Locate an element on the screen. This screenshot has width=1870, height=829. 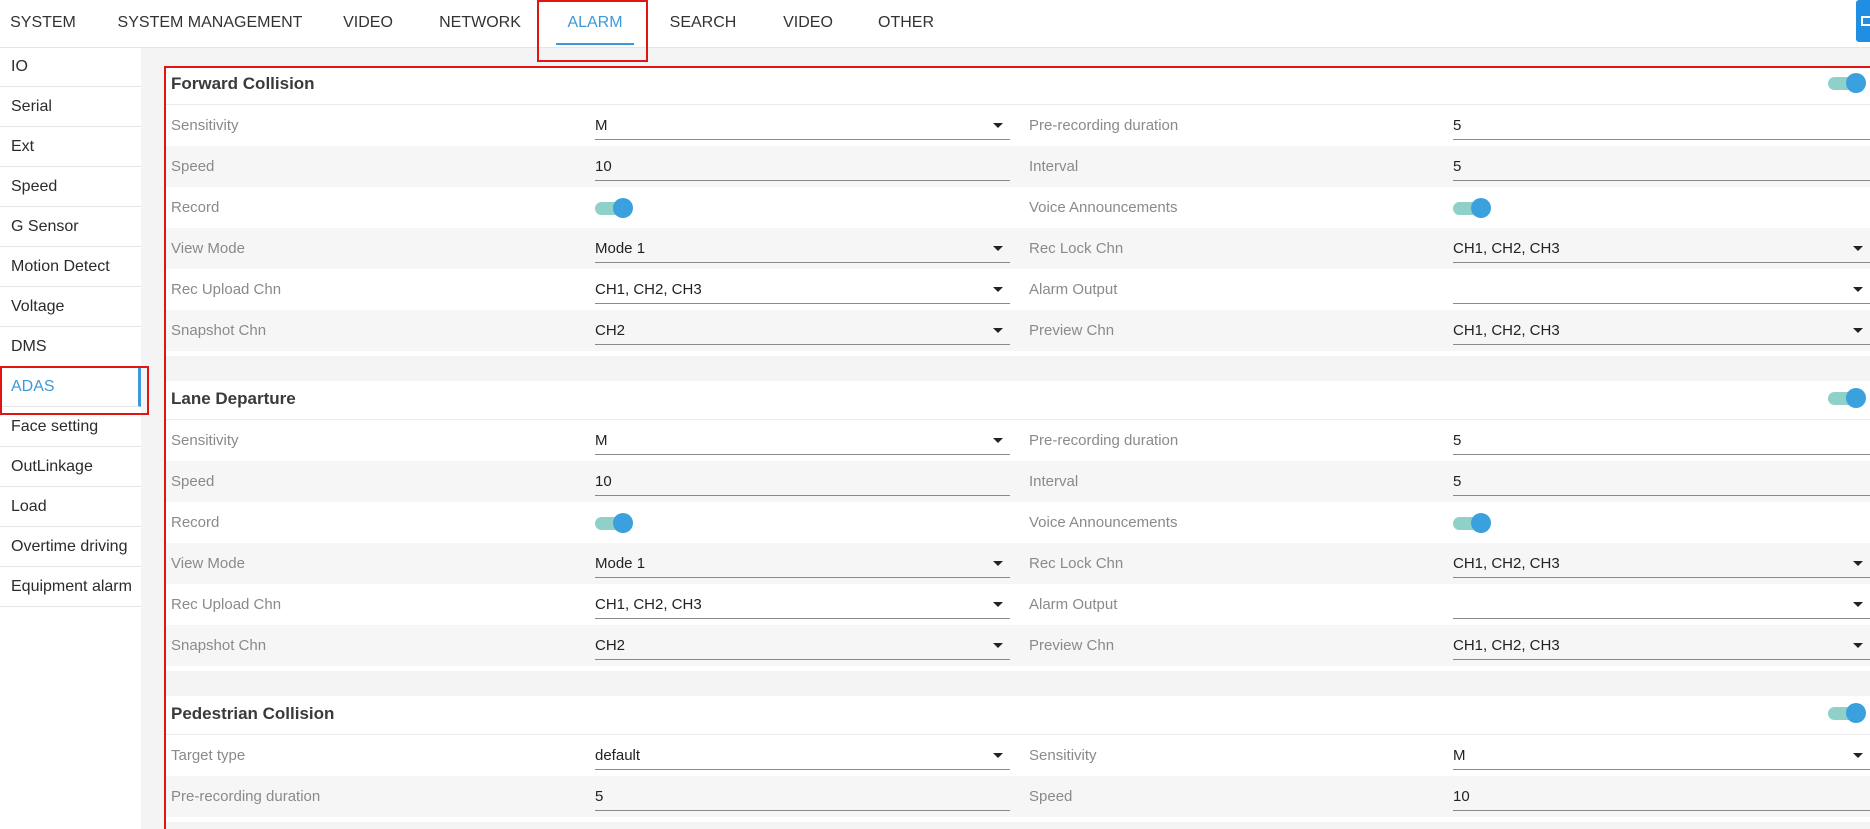
tab-label: ALARM is located at coordinates (595, 22).